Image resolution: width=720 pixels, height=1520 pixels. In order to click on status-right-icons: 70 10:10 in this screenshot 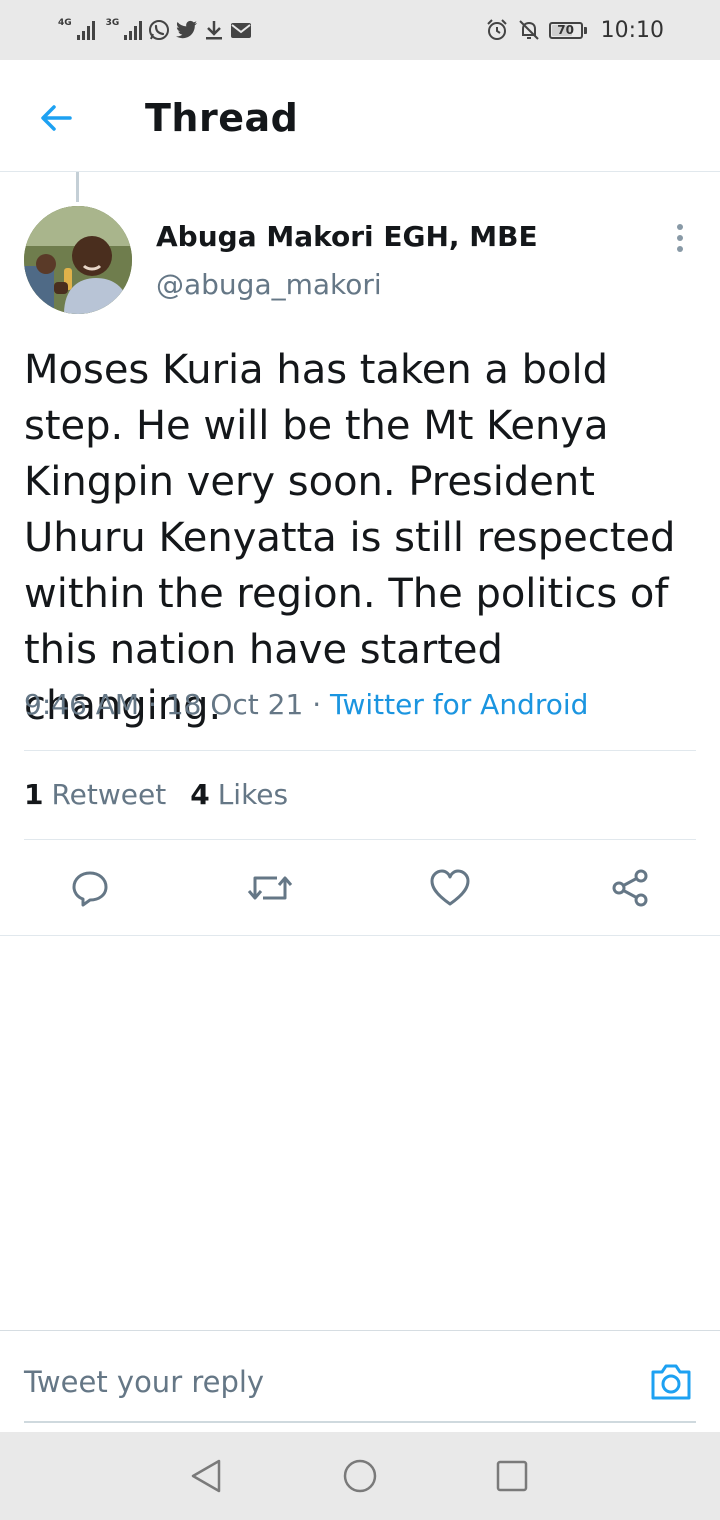, I will do `click(574, 30)`.